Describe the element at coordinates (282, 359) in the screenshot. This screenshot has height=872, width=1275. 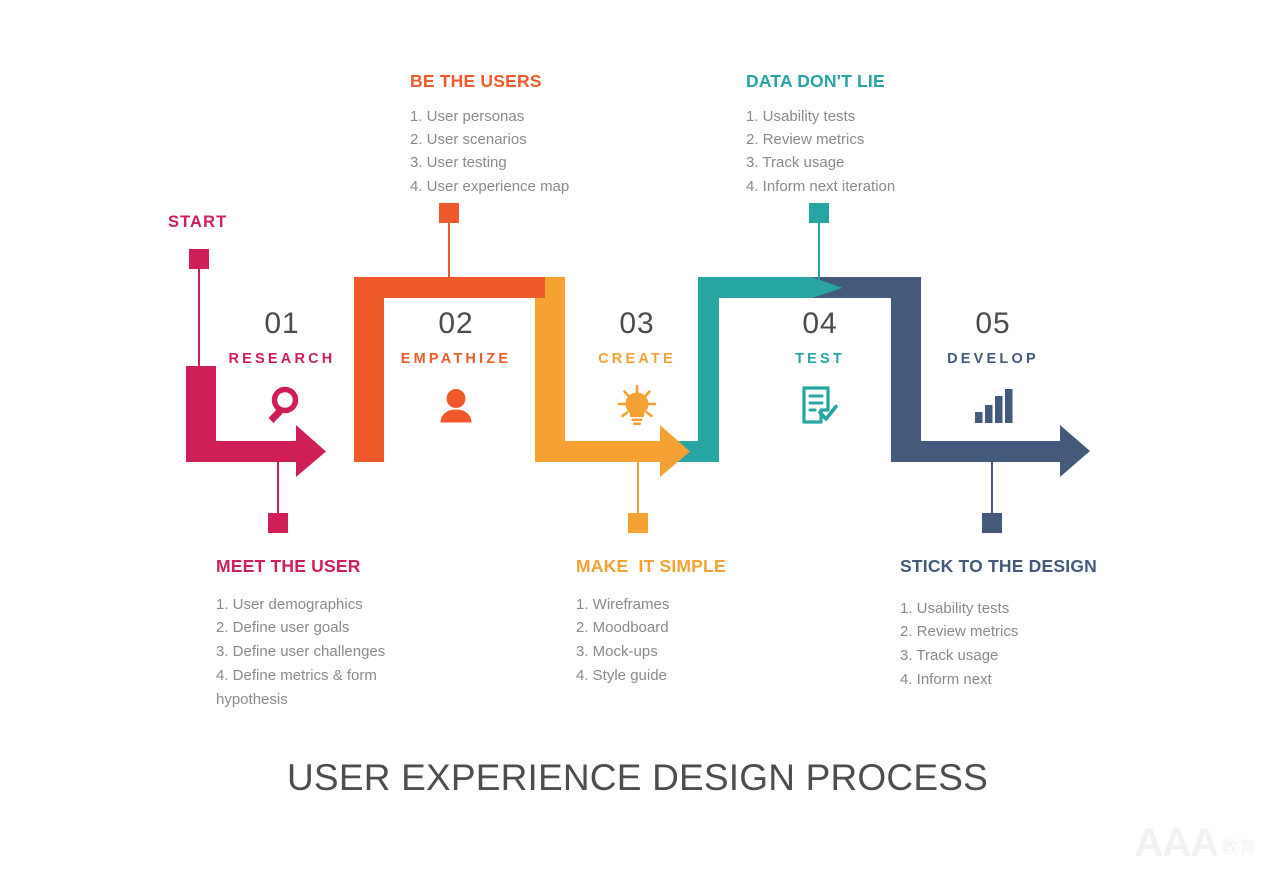
I see `step-label: RESEARCH` at that location.